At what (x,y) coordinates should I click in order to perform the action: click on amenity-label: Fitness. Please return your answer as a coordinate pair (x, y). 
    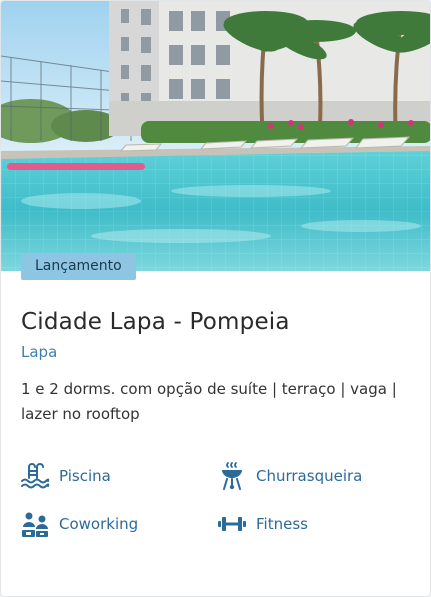
    Looking at the image, I should click on (282, 524).